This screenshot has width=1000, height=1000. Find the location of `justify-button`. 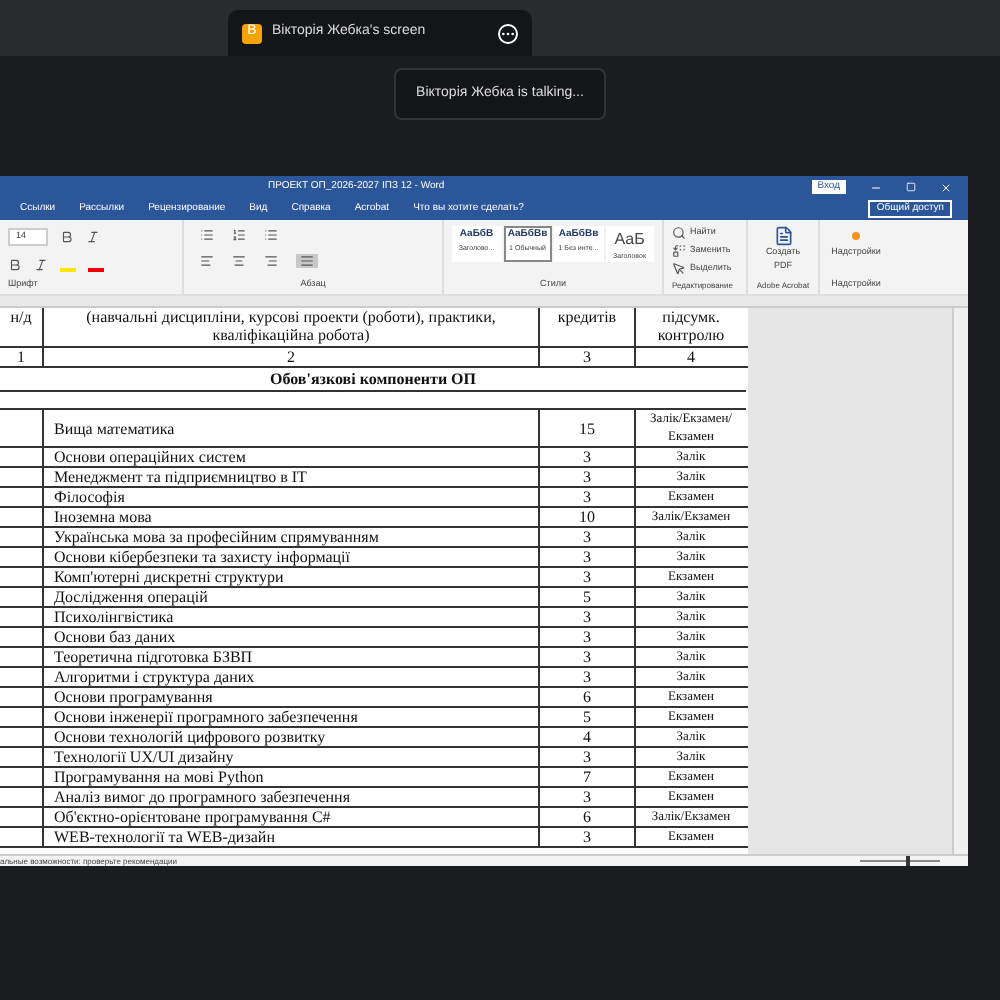

justify-button is located at coordinates (307, 261).